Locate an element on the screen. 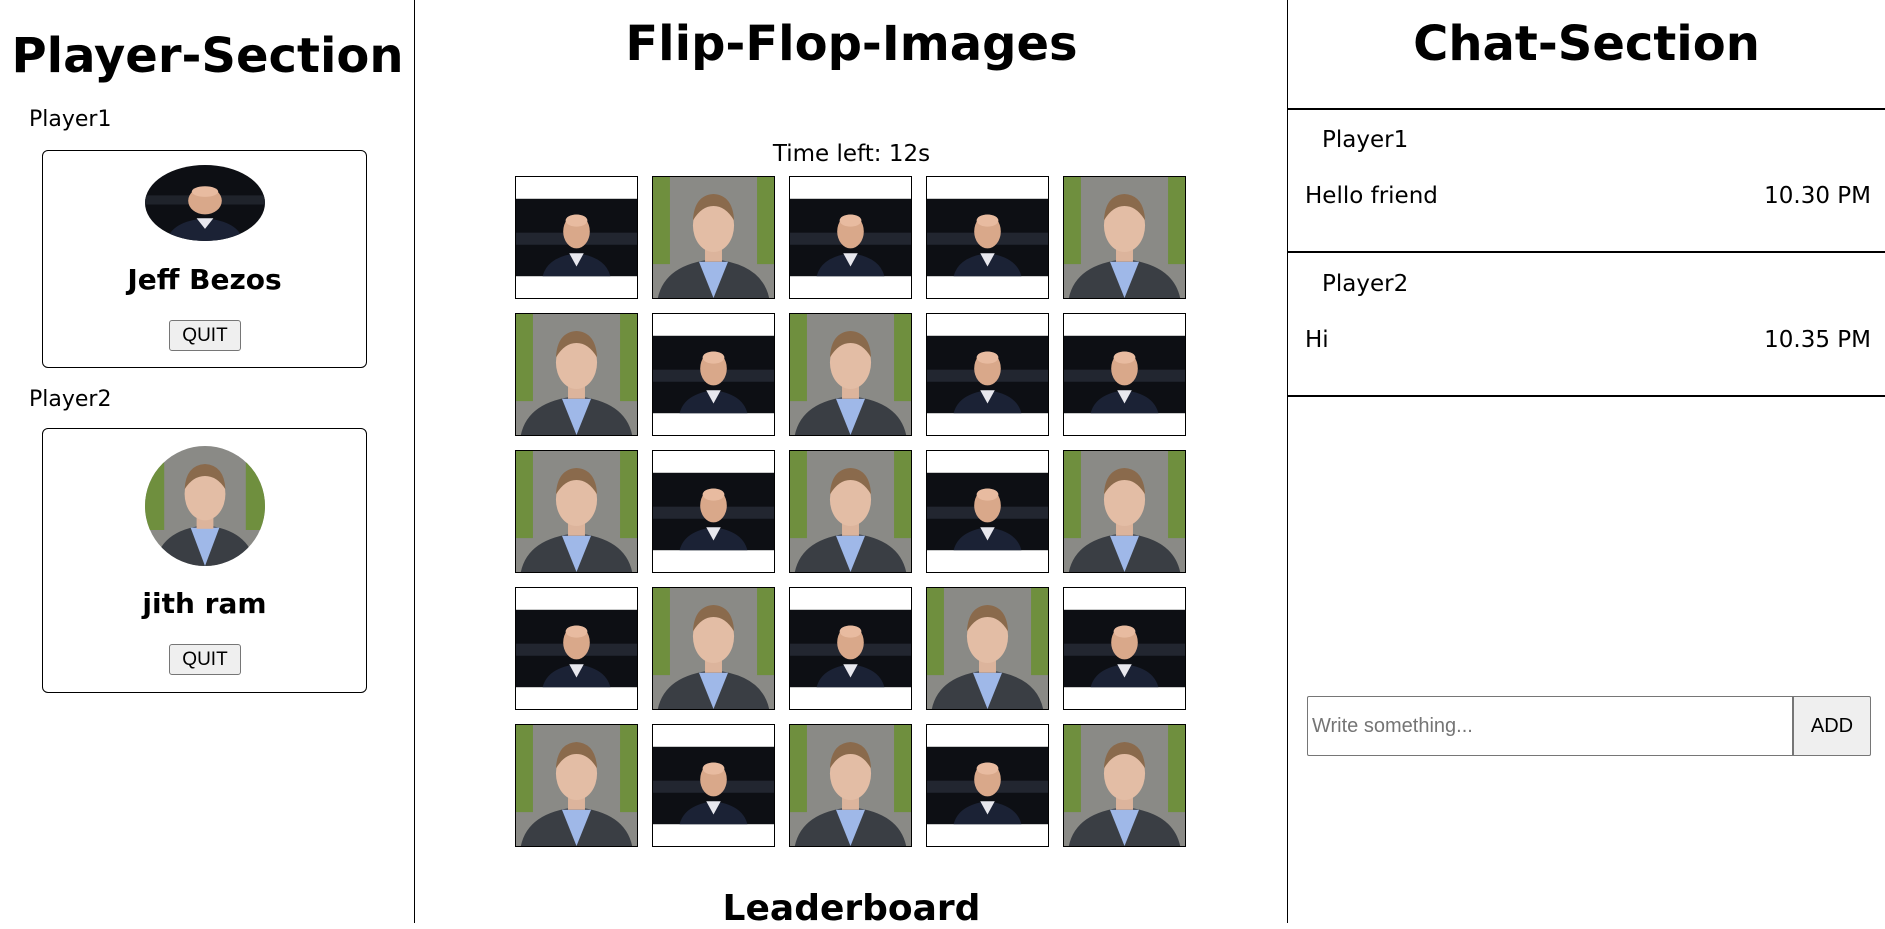  player2-card: jith ram QUIT is located at coordinates (204, 560).